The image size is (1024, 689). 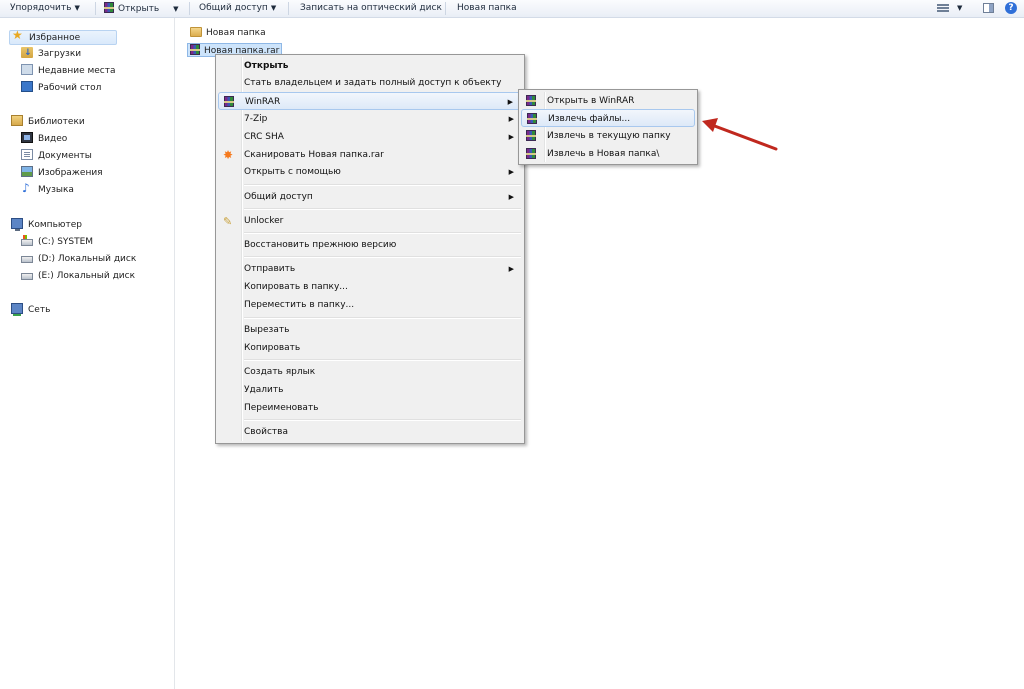 I want to click on preview-pane-icon, so click(x=988, y=8).